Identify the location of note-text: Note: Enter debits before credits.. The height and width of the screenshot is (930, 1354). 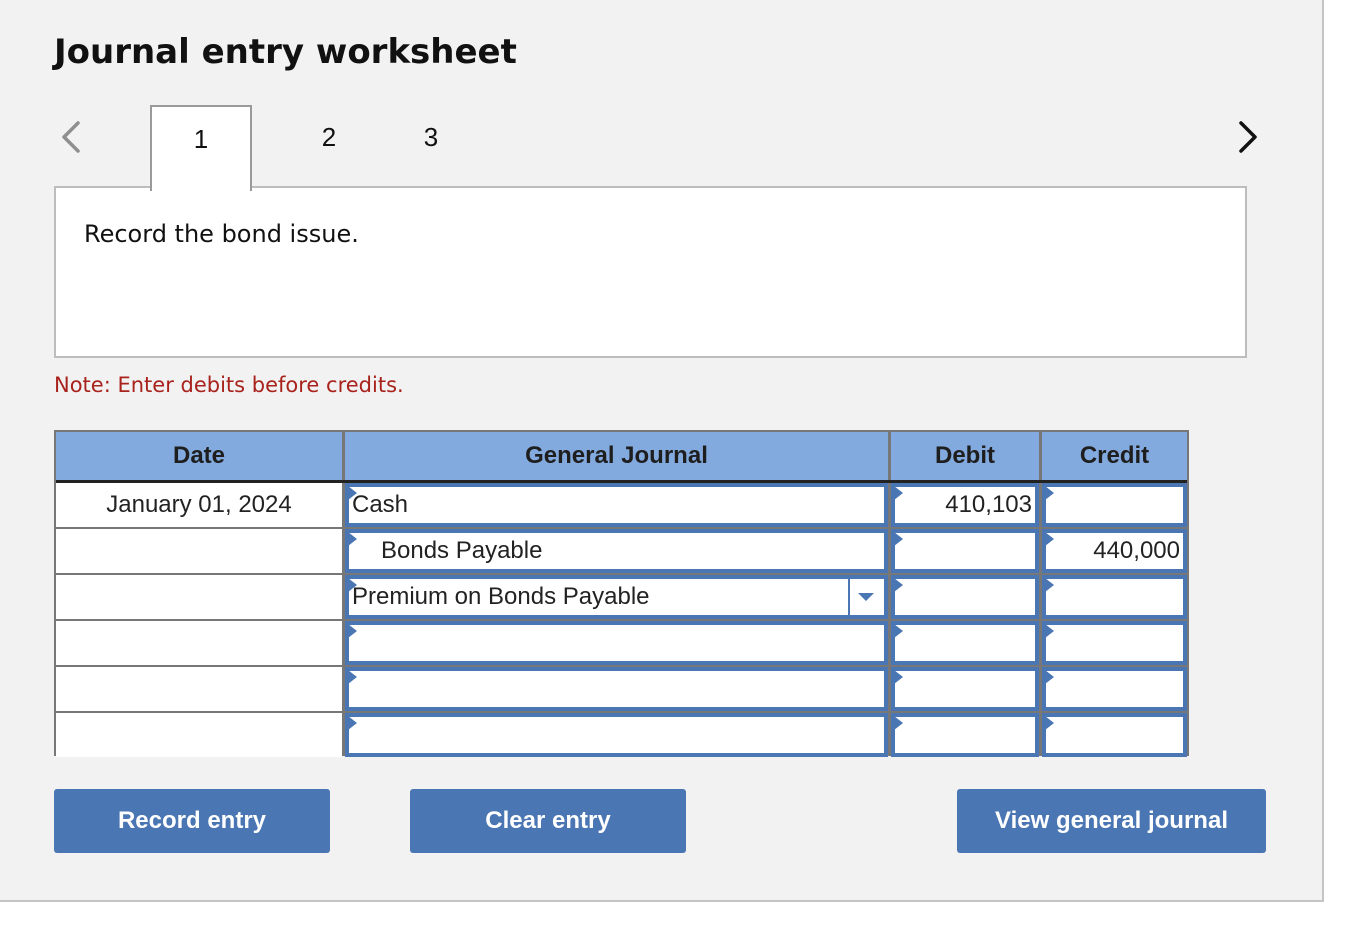
(229, 385).